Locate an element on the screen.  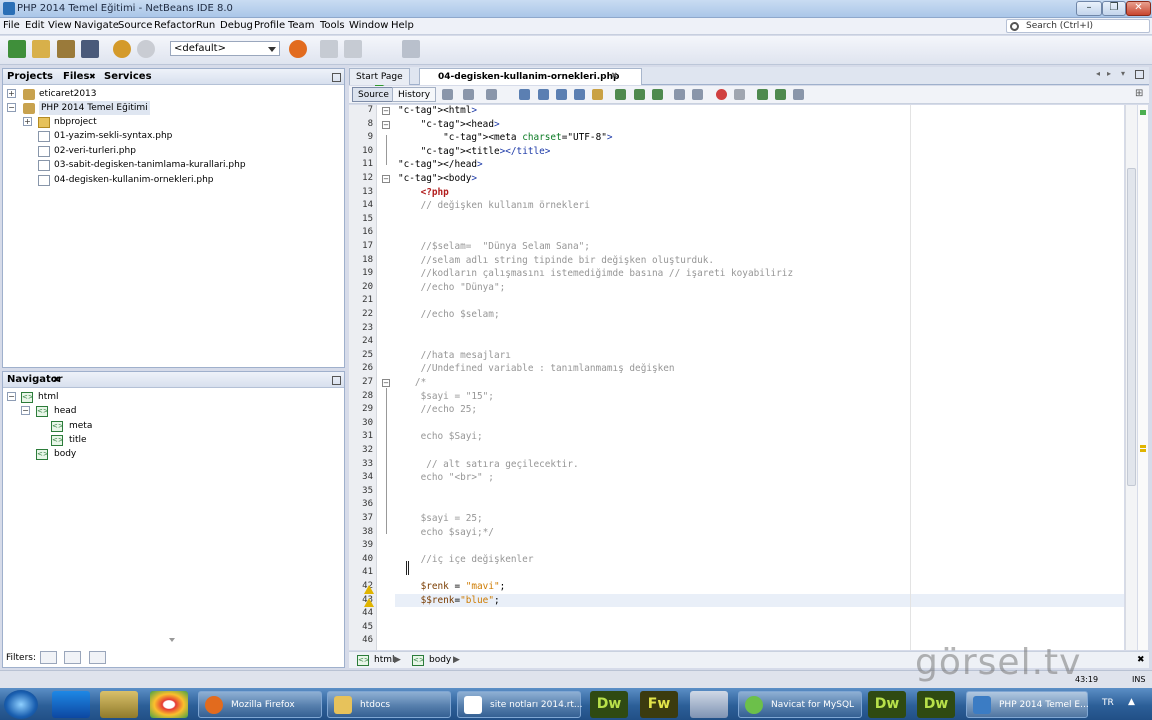
shift-right-icon is located at coordinates (697, 94).